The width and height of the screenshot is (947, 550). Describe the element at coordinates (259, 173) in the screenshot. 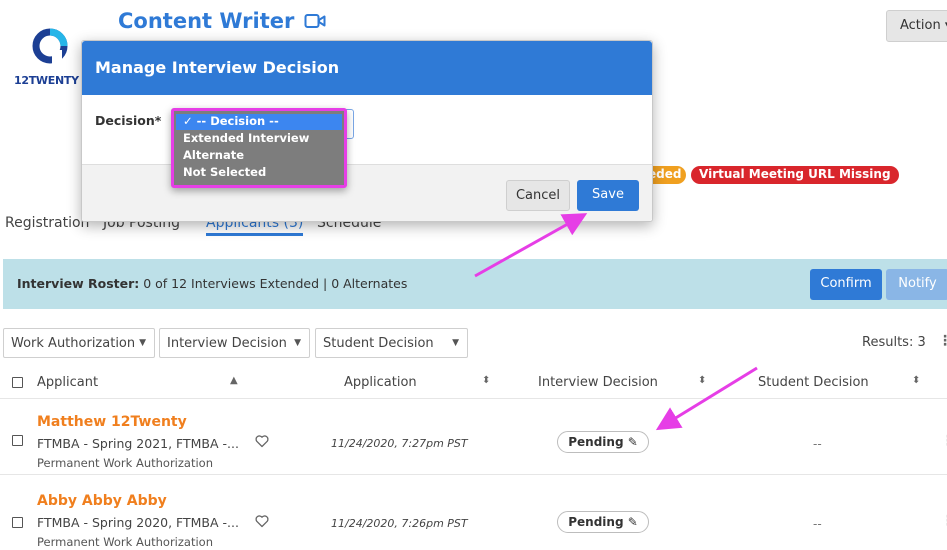

I see `option-not-selected: Not Selected` at that location.